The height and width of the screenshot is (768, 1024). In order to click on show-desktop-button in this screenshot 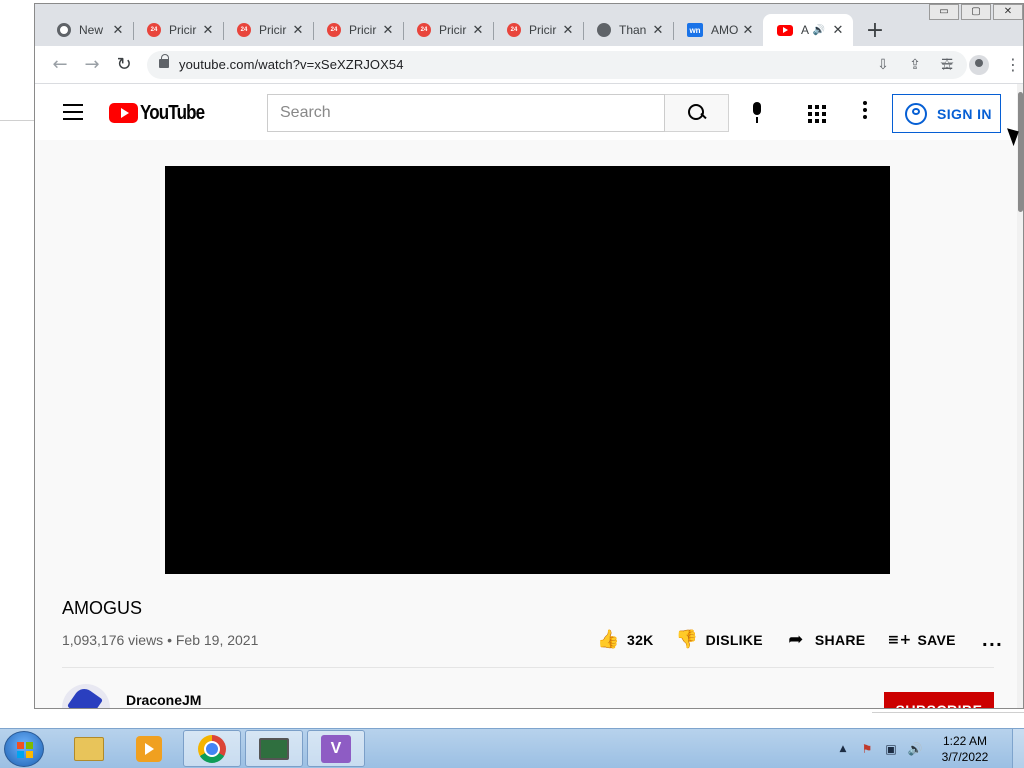, I will do `click(1018, 748)`.